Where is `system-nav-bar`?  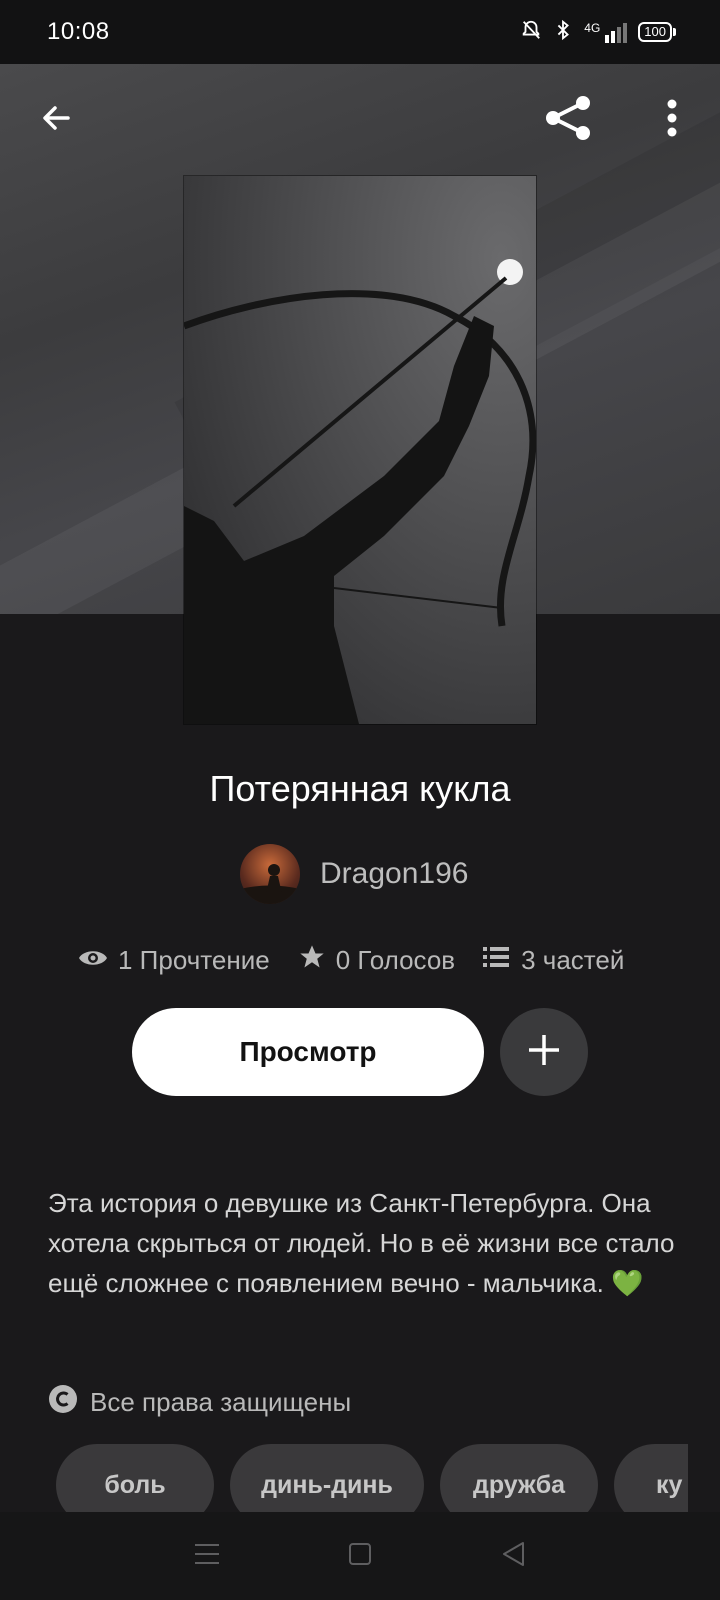
system-nav-bar is located at coordinates (360, 1556).